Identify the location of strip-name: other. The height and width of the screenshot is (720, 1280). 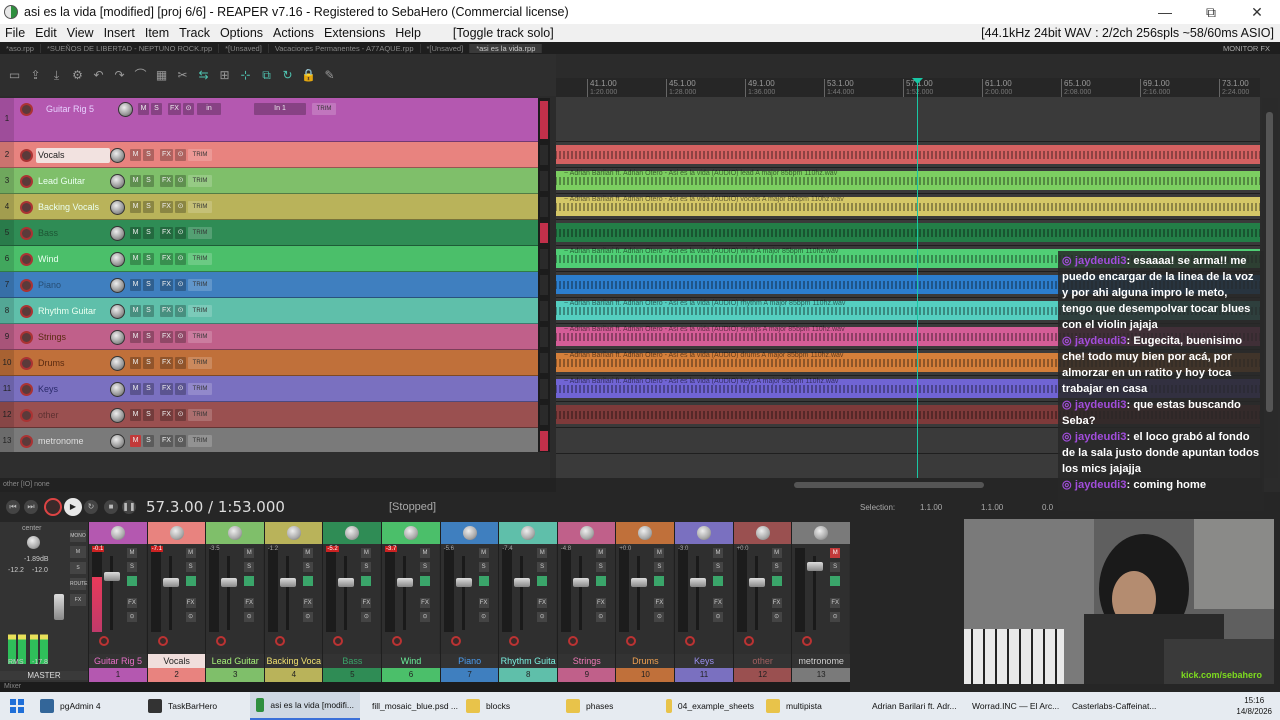
(762, 661).